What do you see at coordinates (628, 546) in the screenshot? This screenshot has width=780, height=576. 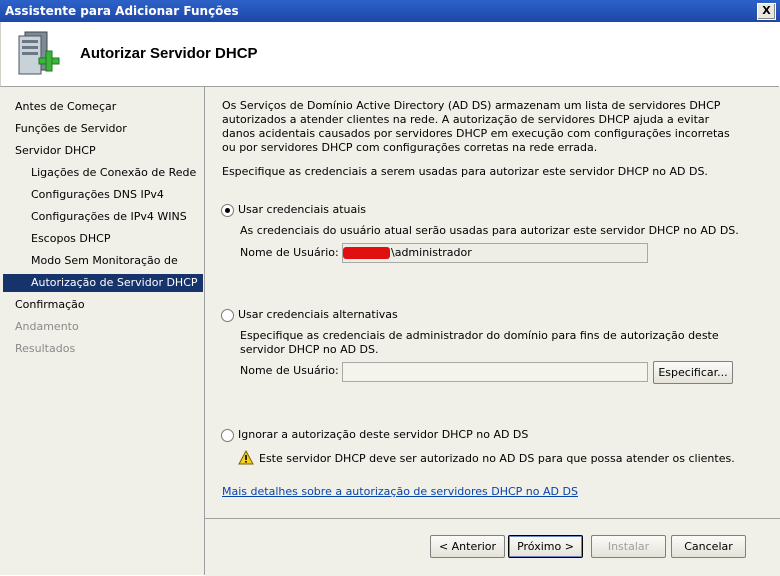 I see `install-button: Instalar` at bounding box center [628, 546].